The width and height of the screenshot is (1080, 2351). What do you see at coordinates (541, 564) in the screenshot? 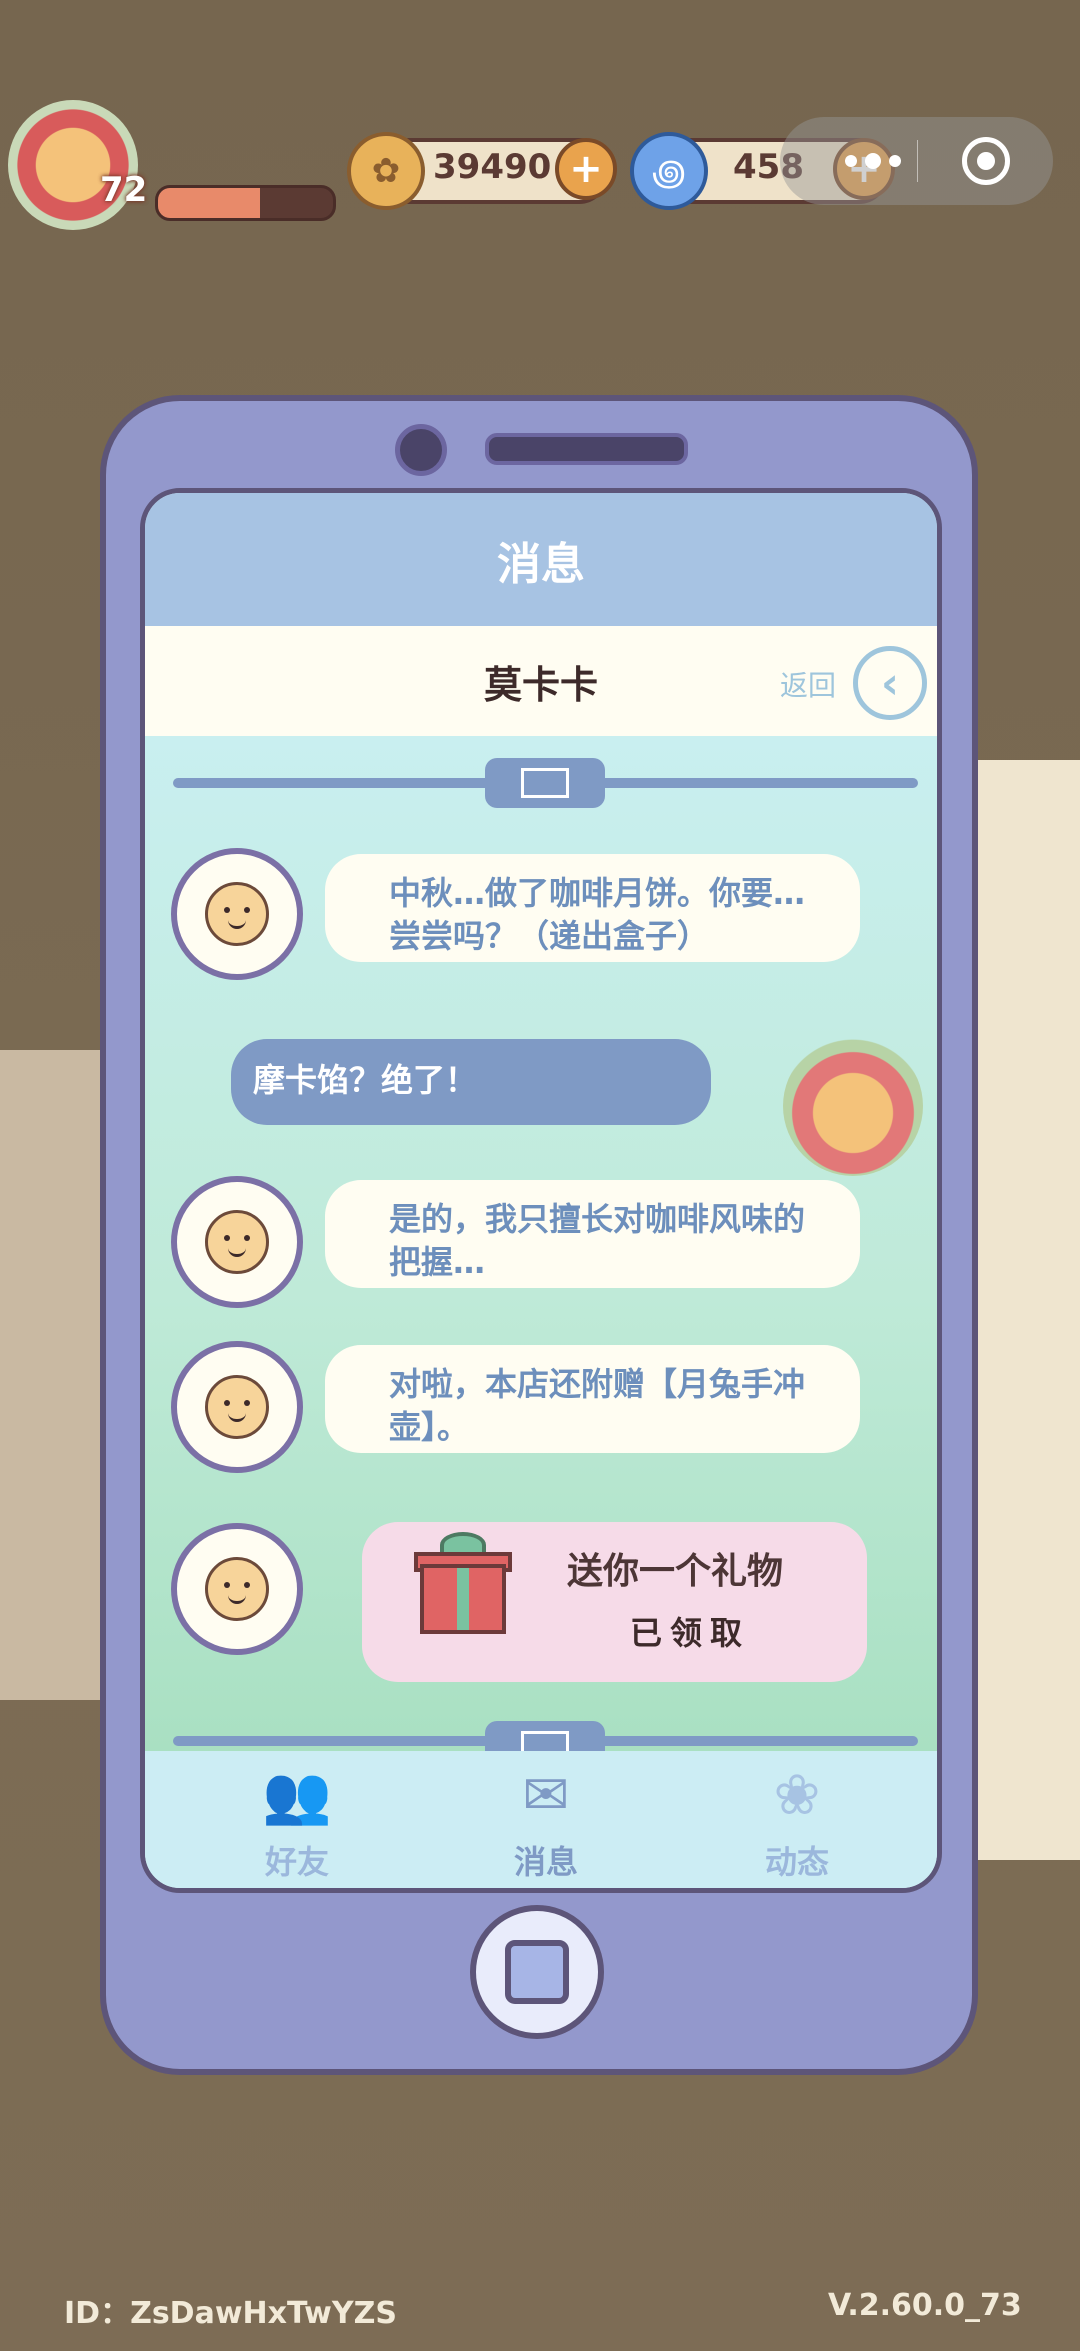
I see `screen-title: 消息` at bounding box center [541, 564].